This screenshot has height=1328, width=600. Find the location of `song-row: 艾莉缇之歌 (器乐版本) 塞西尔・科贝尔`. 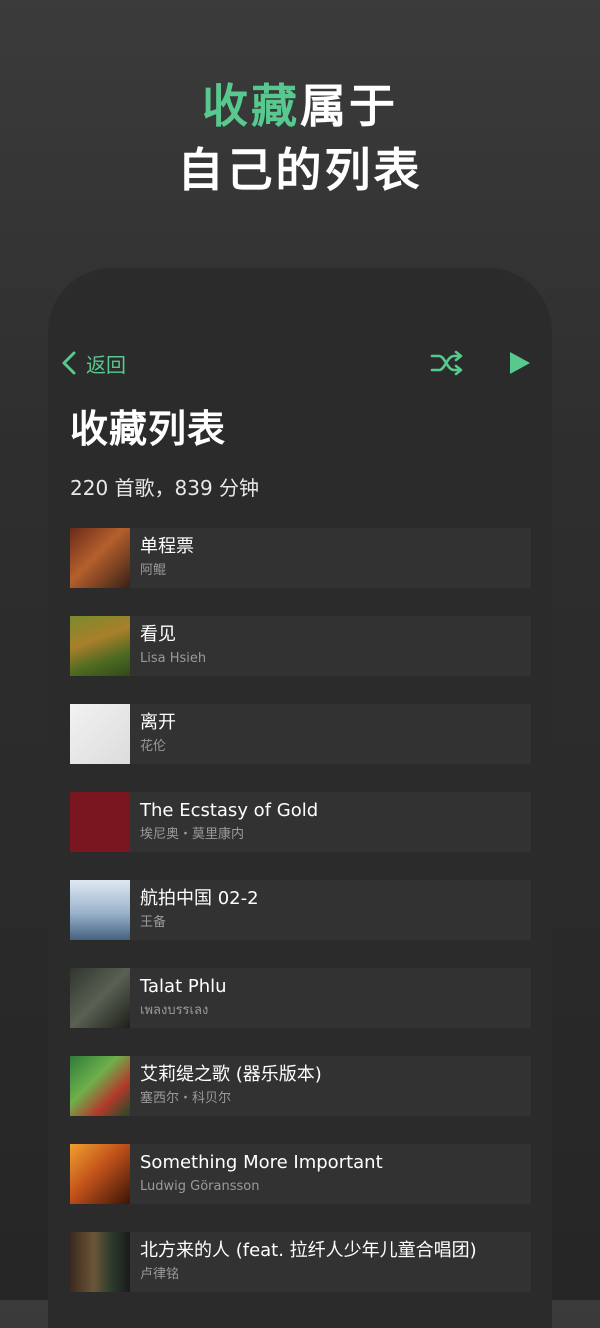

song-row: 艾莉缇之歌 (器乐版本) 塞西尔・科贝尔 is located at coordinates (300, 1086).